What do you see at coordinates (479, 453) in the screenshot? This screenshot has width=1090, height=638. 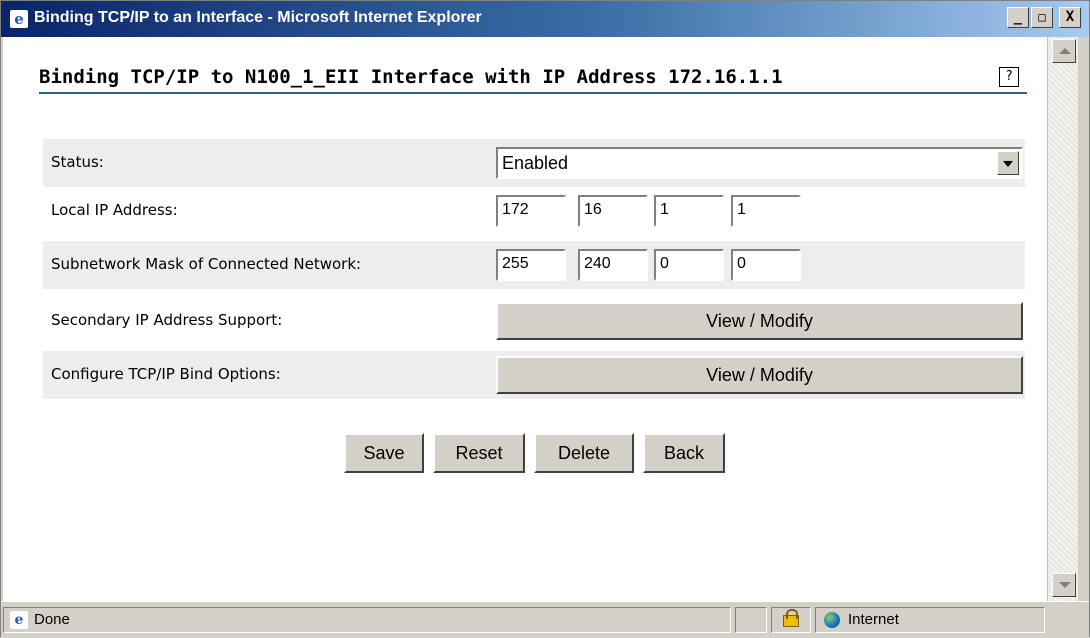 I see `reset-button: Reset` at bounding box center [479, 453].